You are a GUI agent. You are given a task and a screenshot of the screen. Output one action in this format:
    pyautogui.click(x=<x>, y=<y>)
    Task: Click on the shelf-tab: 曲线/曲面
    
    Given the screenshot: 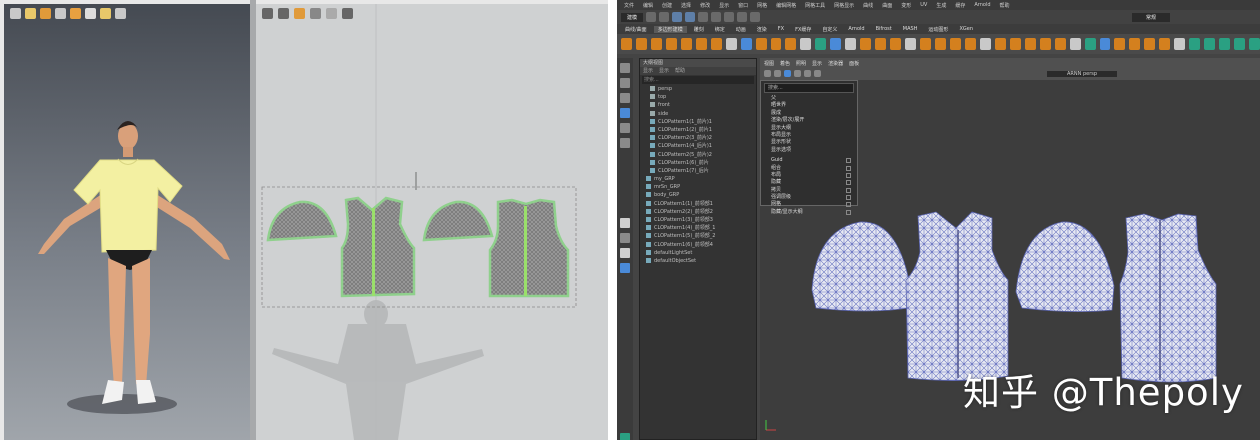 What is the action you would take?
    pyautogui.click(x=636, y=29)
    